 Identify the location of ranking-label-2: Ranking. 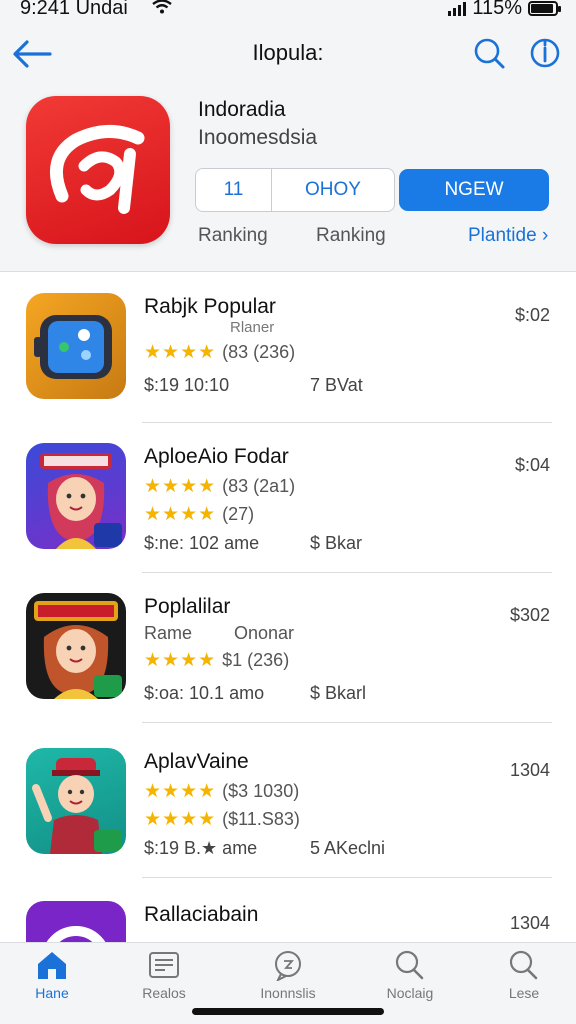
(351, 235).